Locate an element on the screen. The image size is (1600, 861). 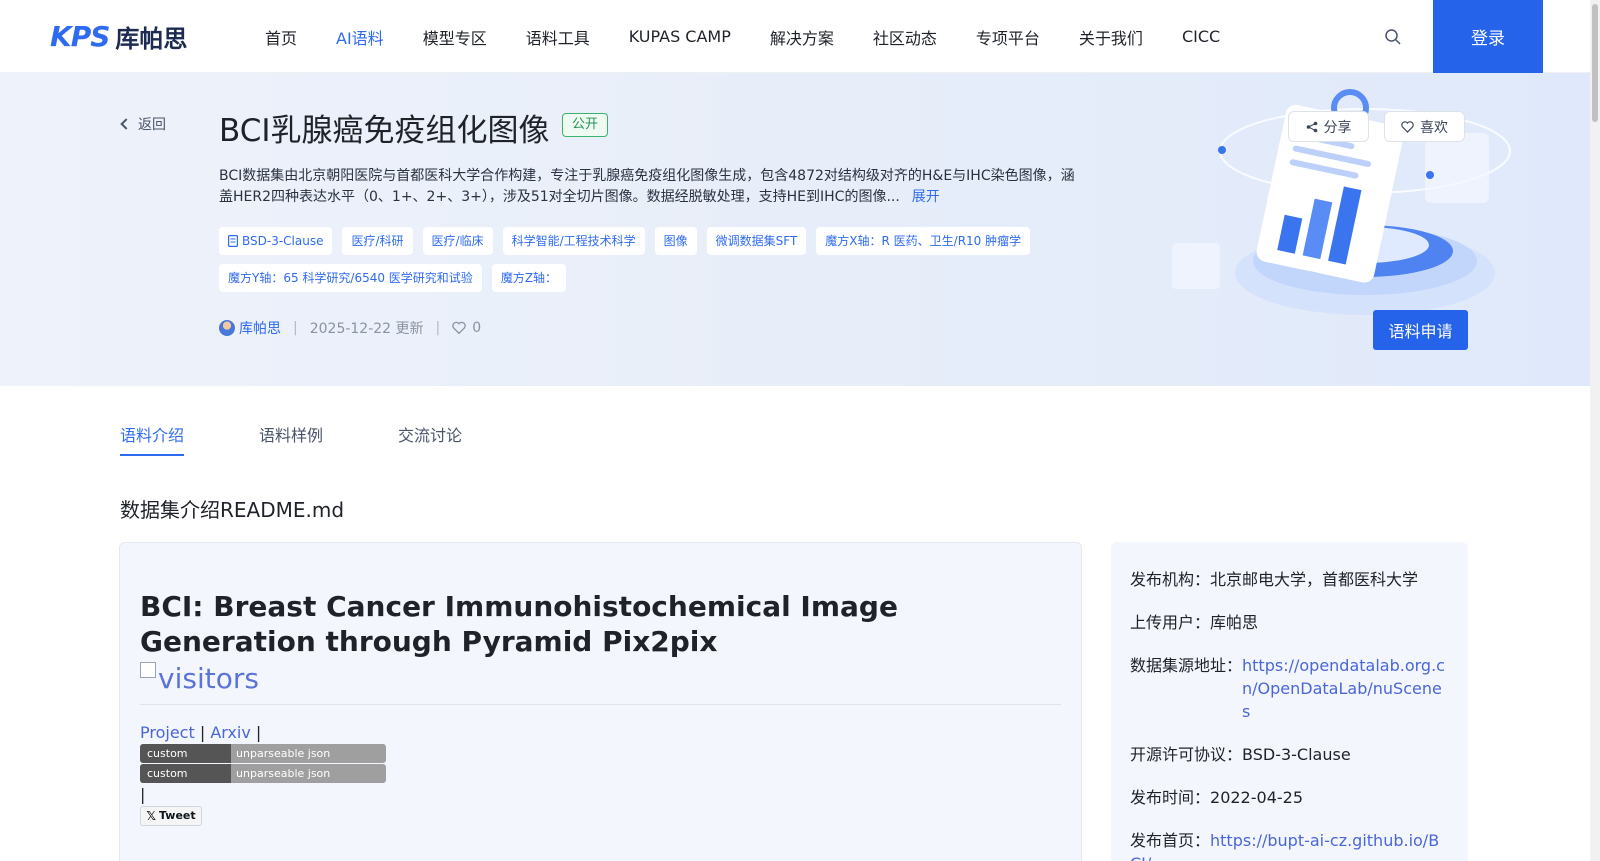
info-value: BSD-3-Clause is located at coordinates (1296, 754).